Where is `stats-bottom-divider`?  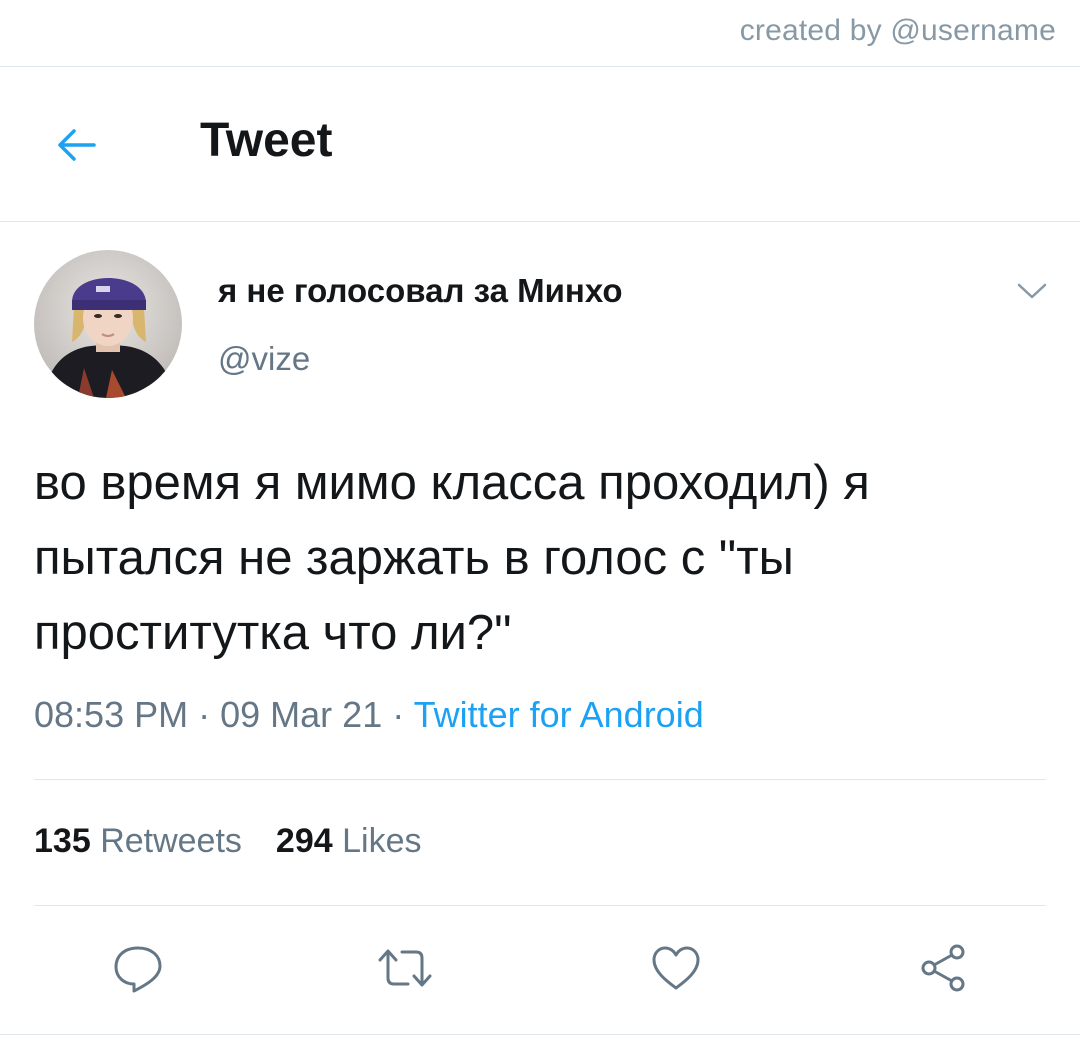 stats-bottom-divider is located at coordinates (540, 905).